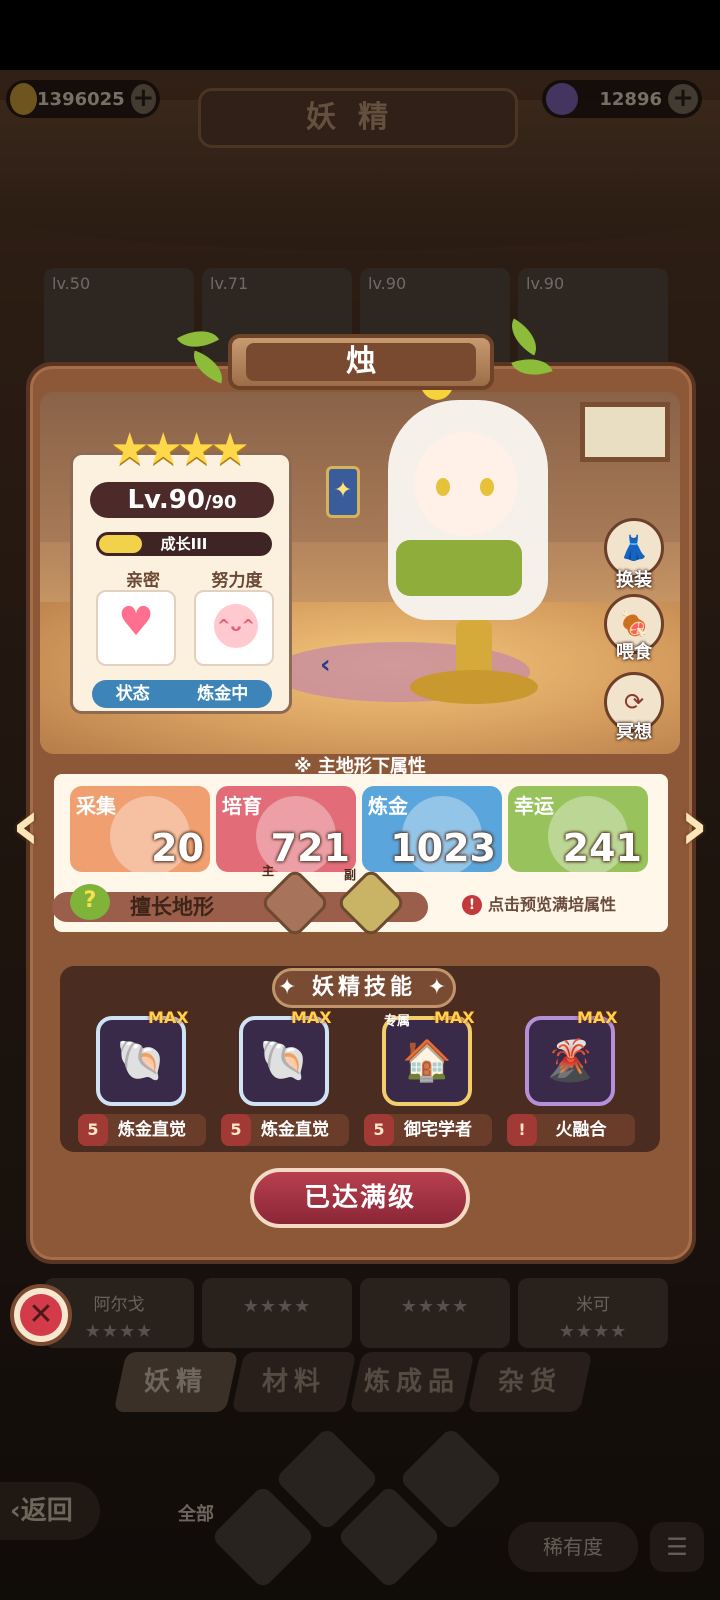 This screenshot has height=1600, width=720. I want to click on close-button: ✕, so click(41, 1315).